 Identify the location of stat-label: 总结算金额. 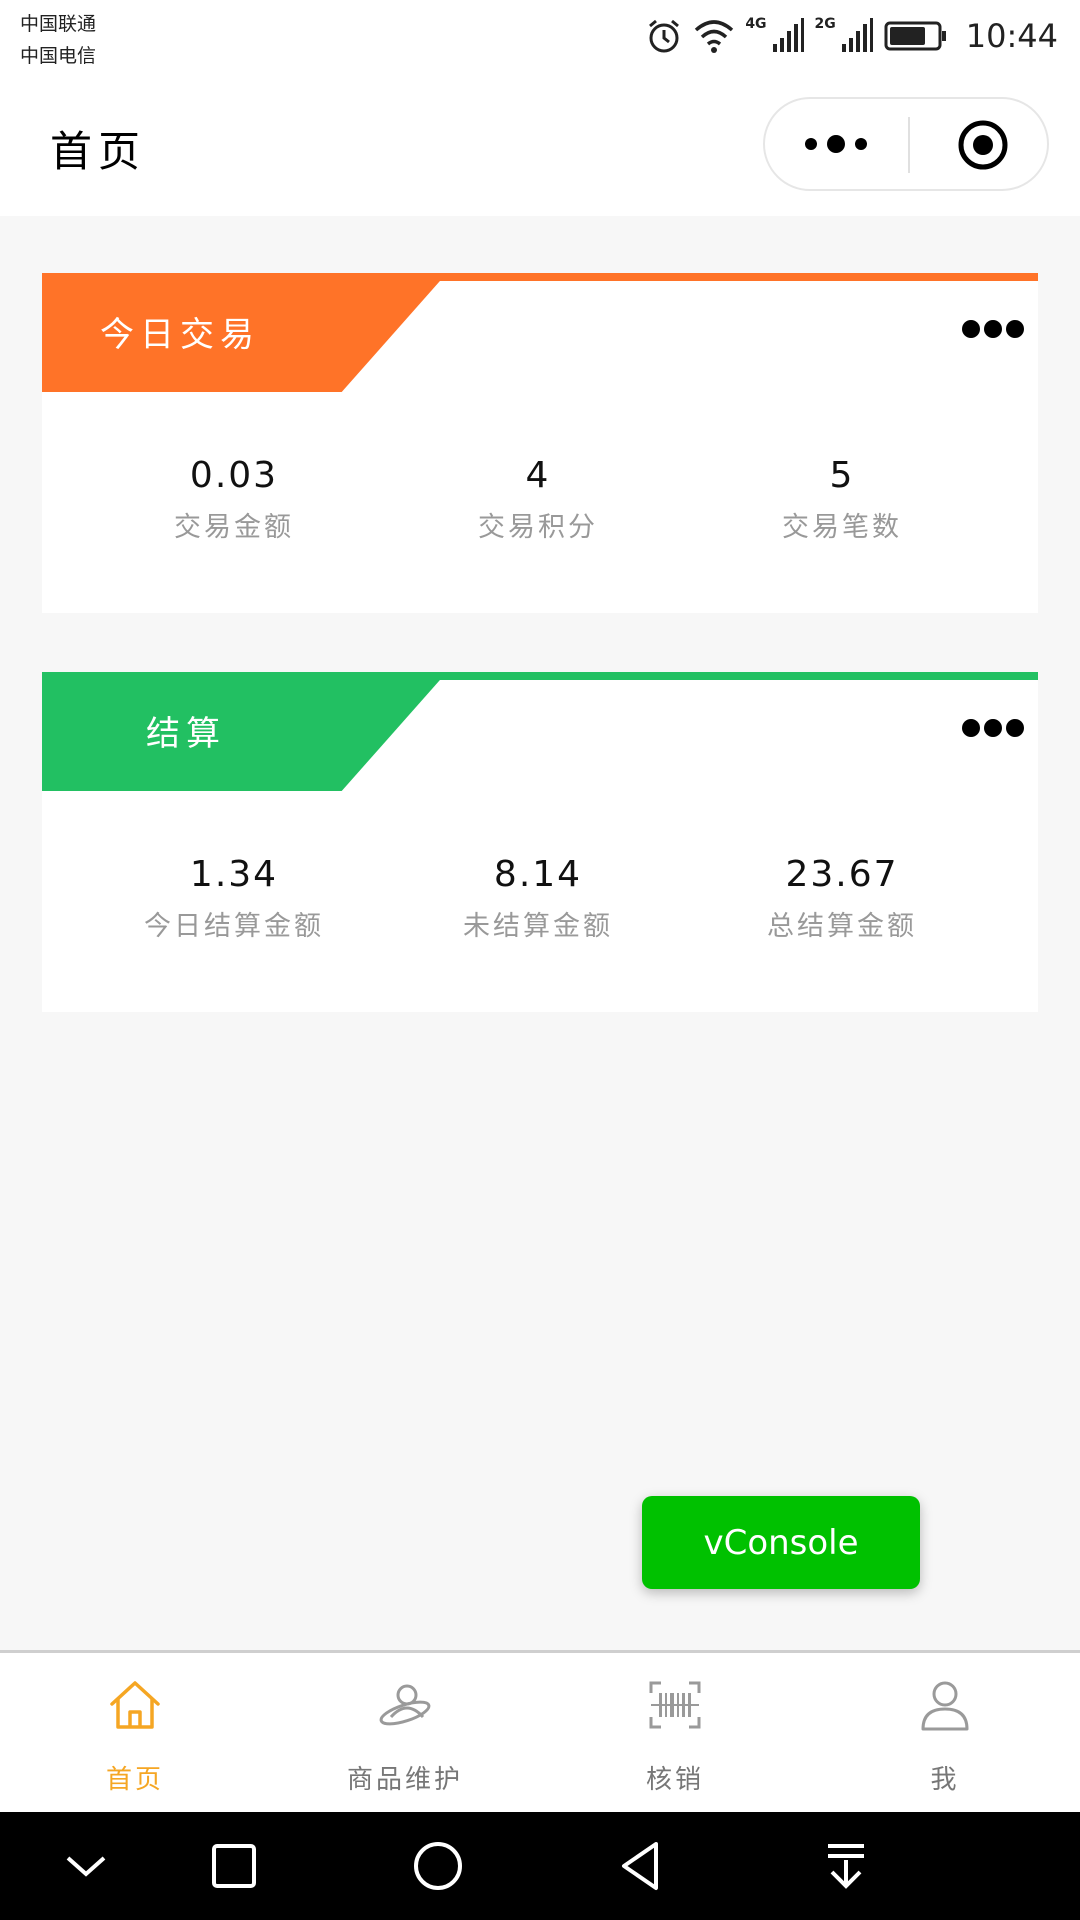
(842, 926).